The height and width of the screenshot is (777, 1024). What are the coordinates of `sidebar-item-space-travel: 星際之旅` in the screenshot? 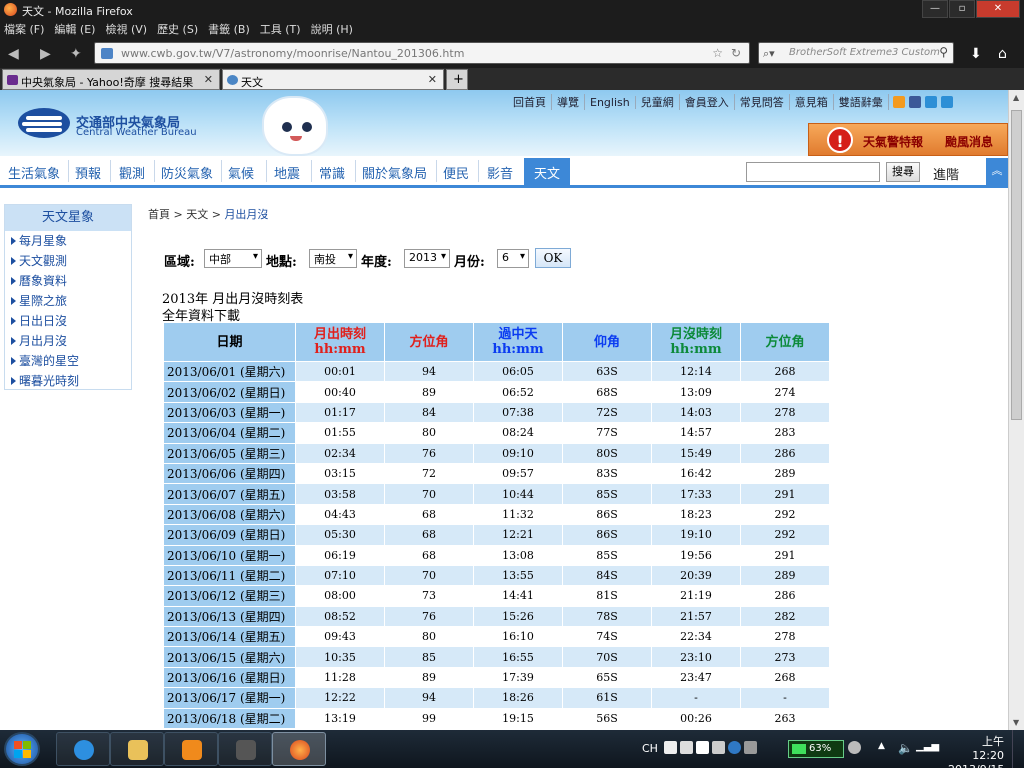 It's located at (68, 301).